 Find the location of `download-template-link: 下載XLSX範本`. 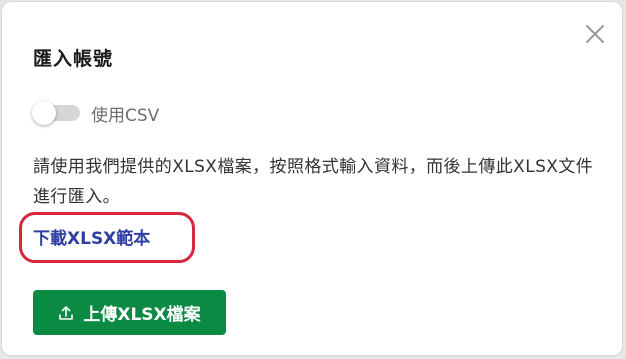

download-template-link: 下載XLSX範本 is located at coordinates (91, 236).